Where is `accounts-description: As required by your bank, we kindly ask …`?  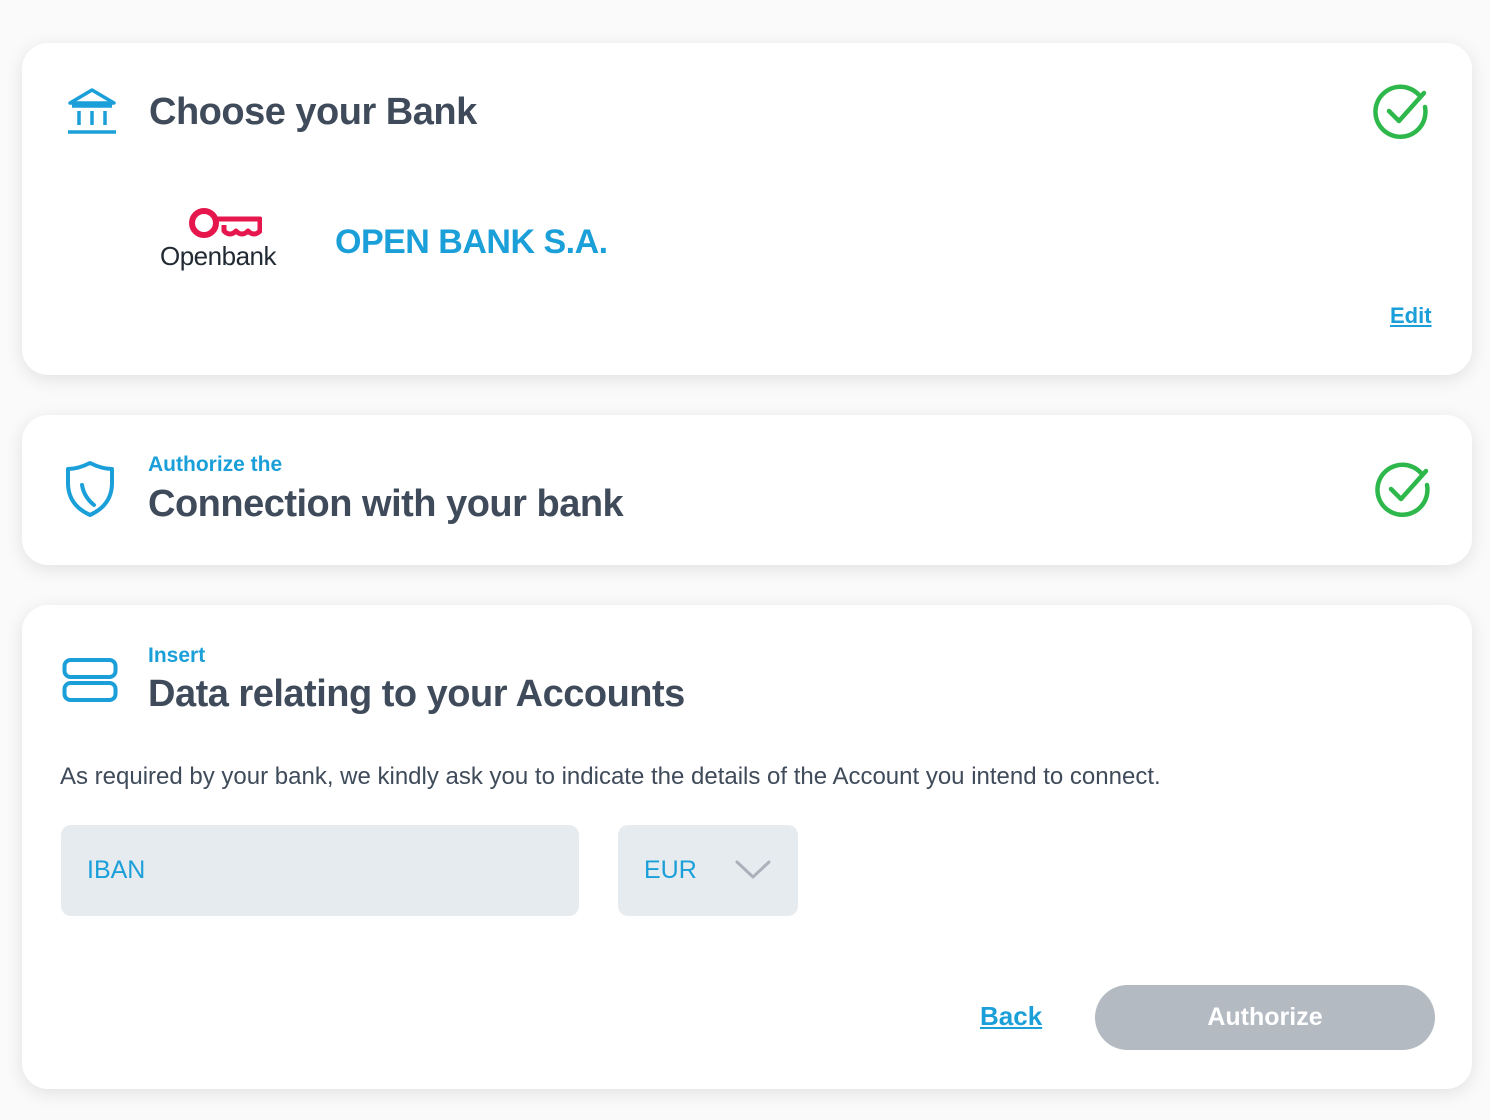
accounts-description: As required by your bank, we kindly ask … is located at coordinates (610, 776).